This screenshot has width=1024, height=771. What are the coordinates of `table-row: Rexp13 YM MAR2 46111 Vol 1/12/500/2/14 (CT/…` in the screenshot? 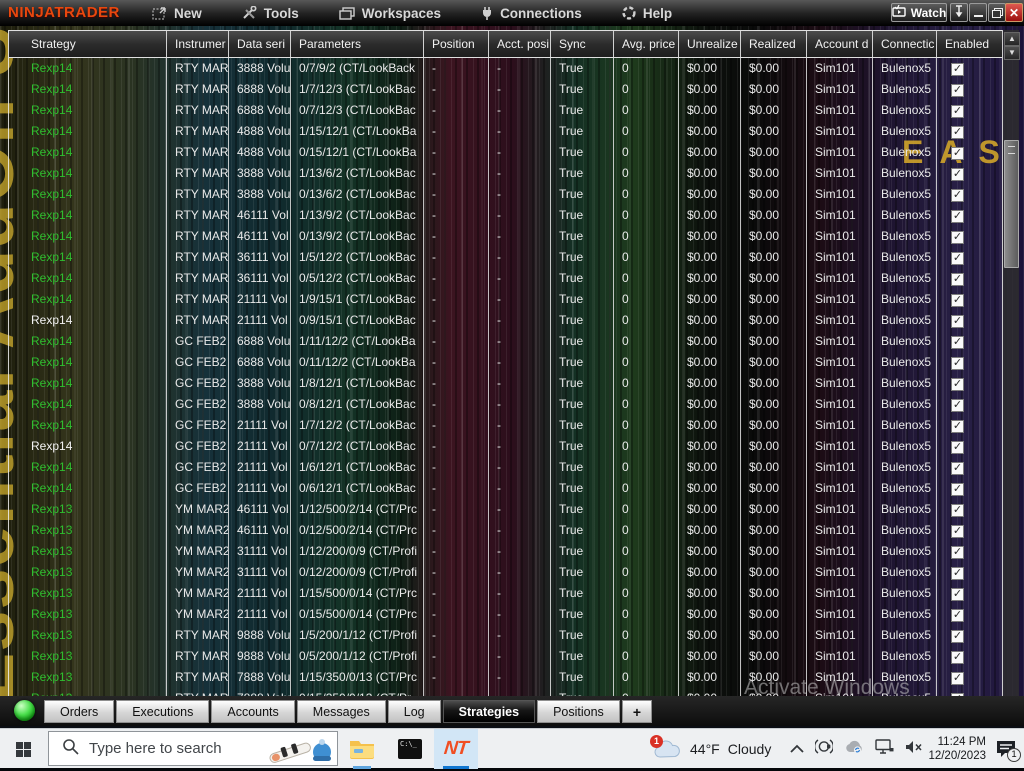 It's located at (506, 509).